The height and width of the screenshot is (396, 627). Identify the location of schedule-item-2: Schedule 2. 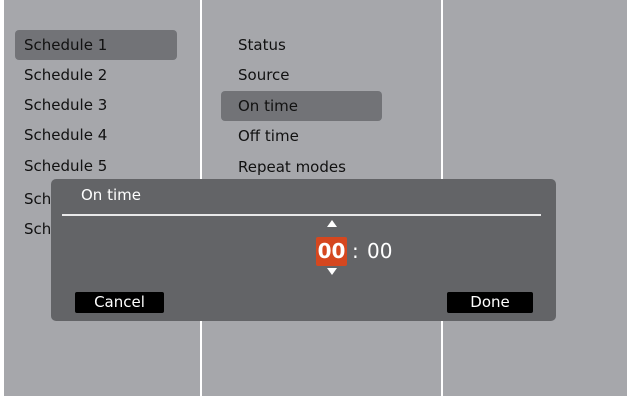
(65, 75).